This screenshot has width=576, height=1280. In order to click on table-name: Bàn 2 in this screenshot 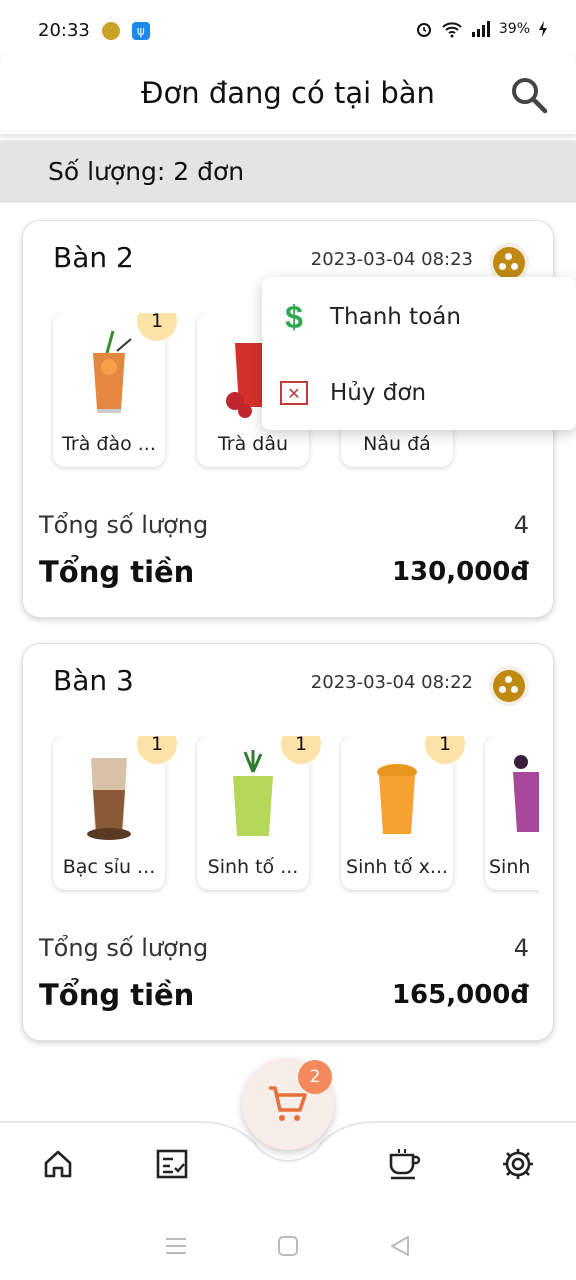, I will do `click(93, 257)`.